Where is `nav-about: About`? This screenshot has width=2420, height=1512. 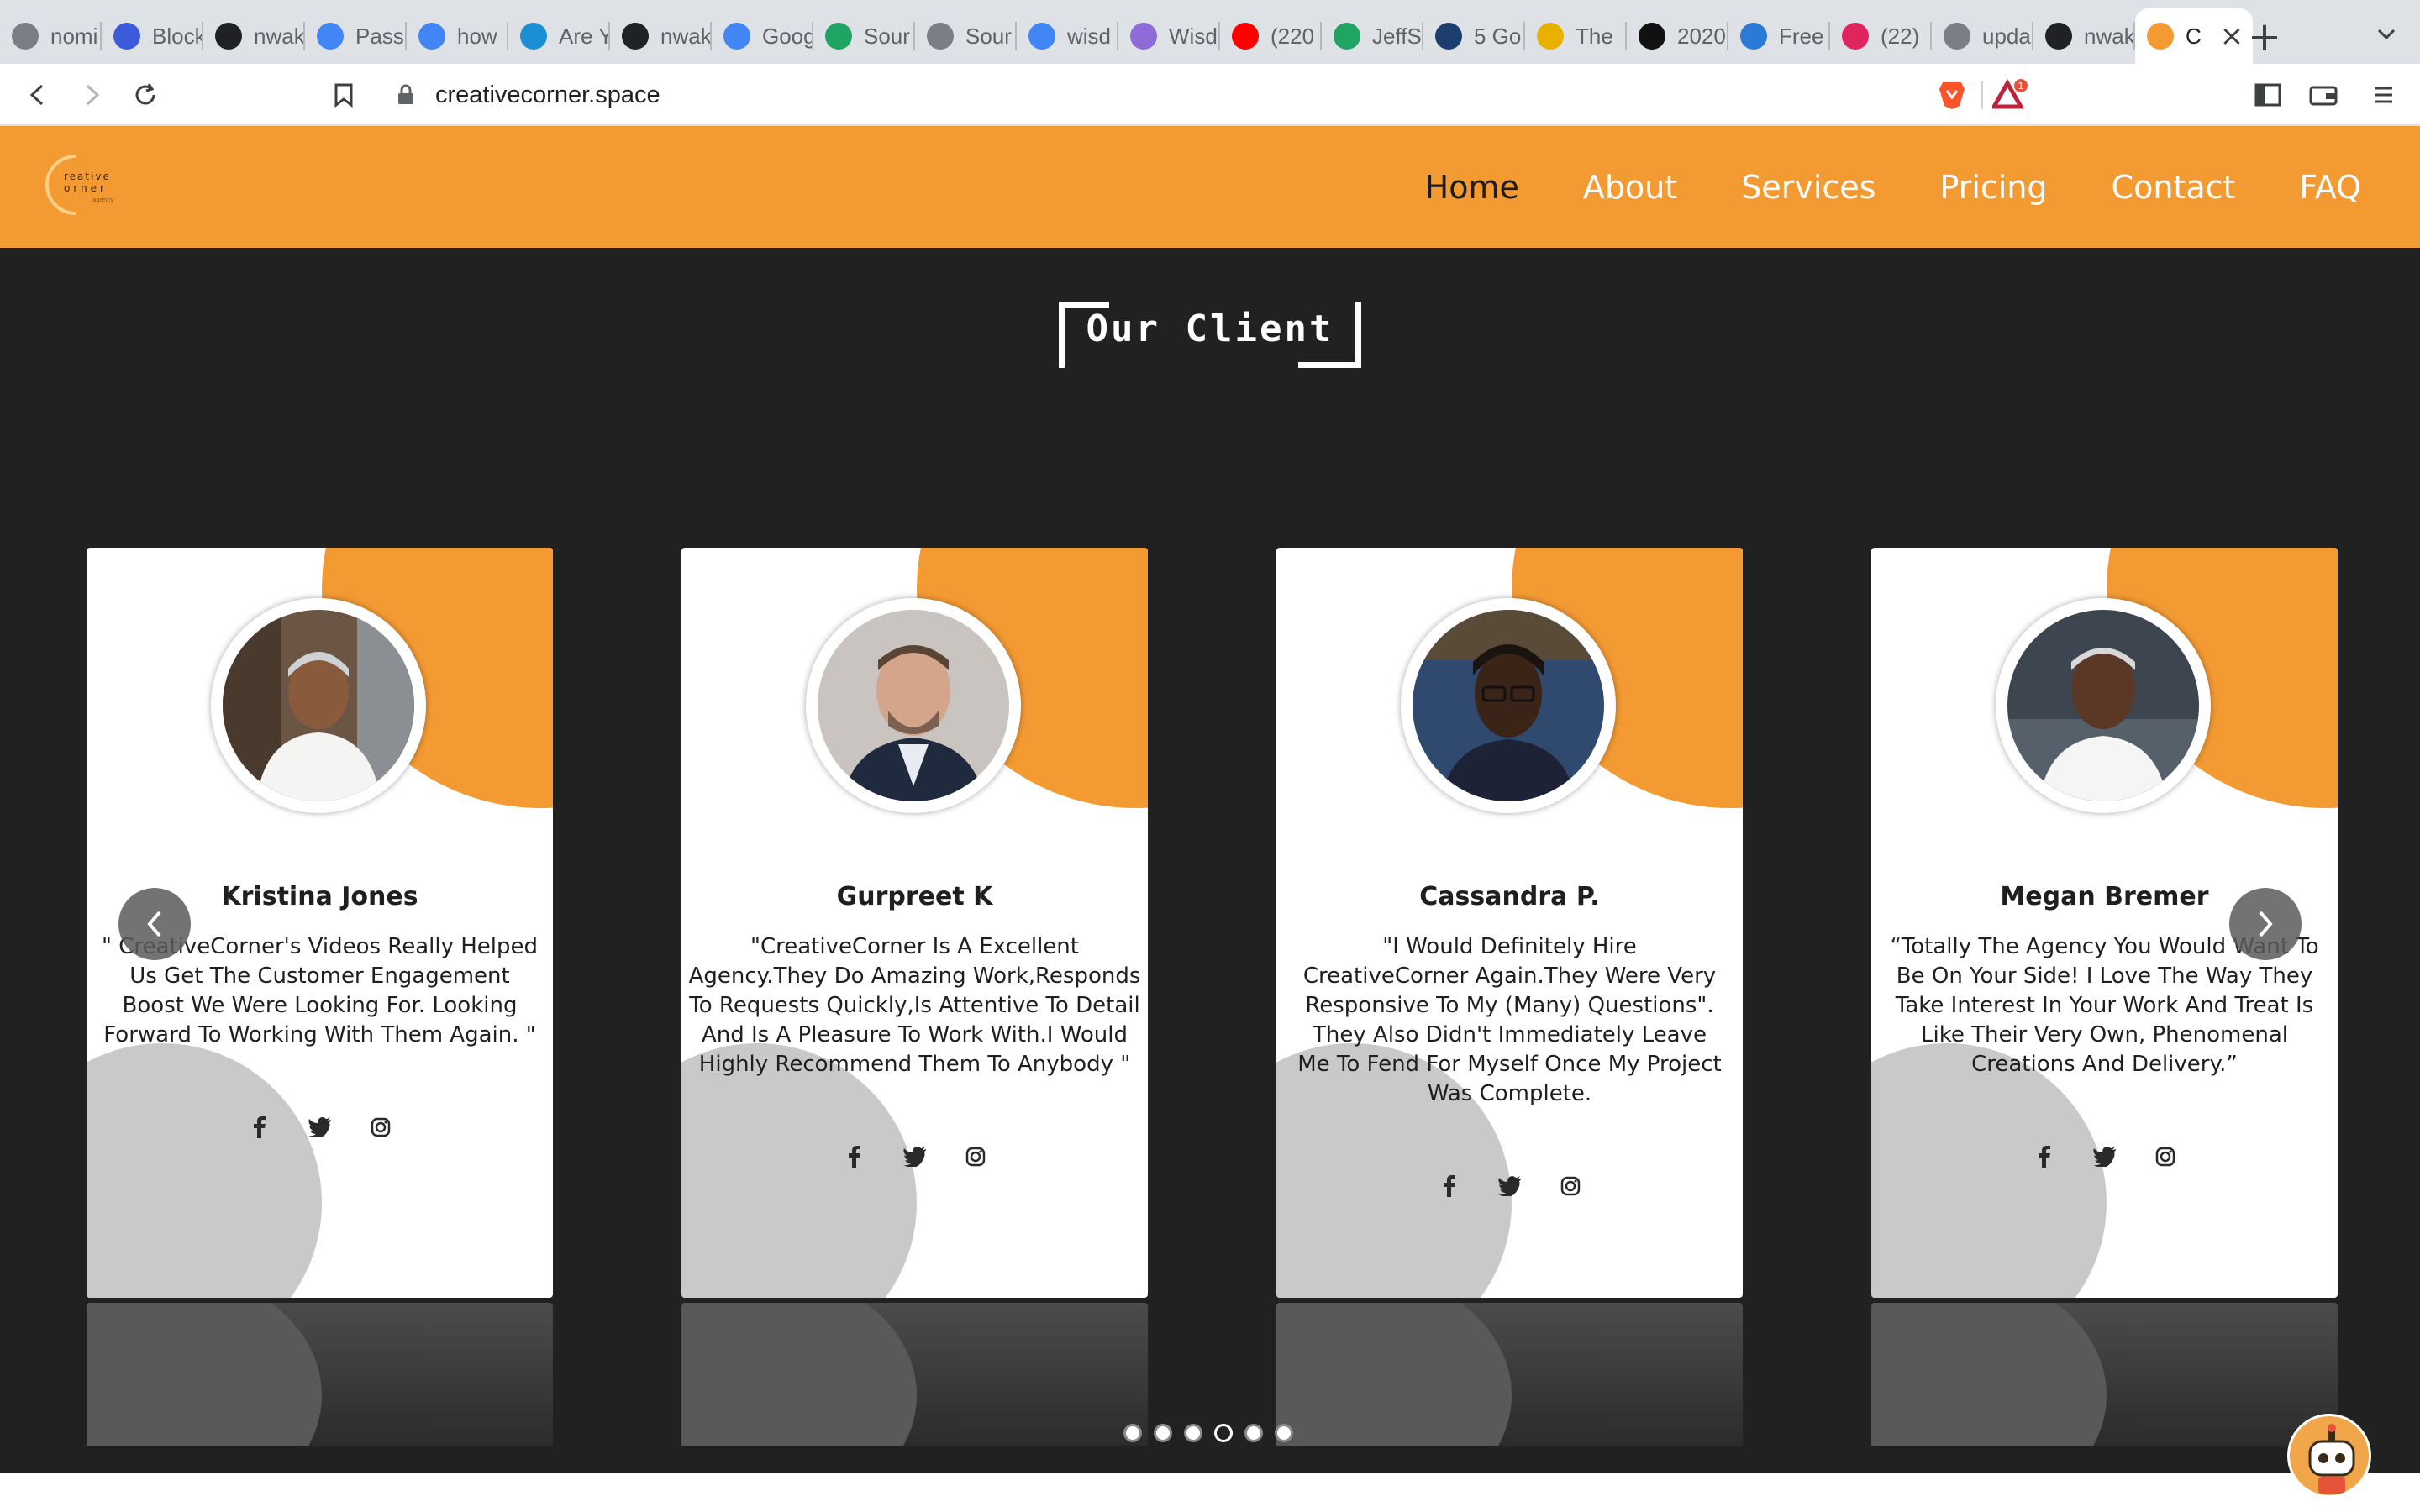 nav-about: About is located at coordinates (1630, 187).